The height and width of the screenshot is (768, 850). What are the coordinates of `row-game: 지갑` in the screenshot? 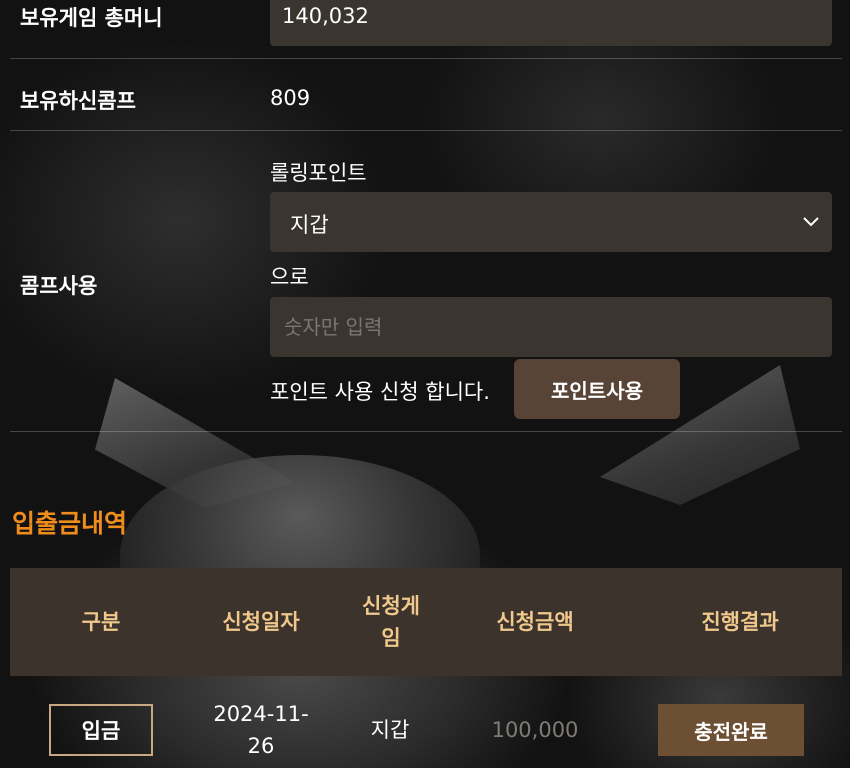 It's located at (390, 730).